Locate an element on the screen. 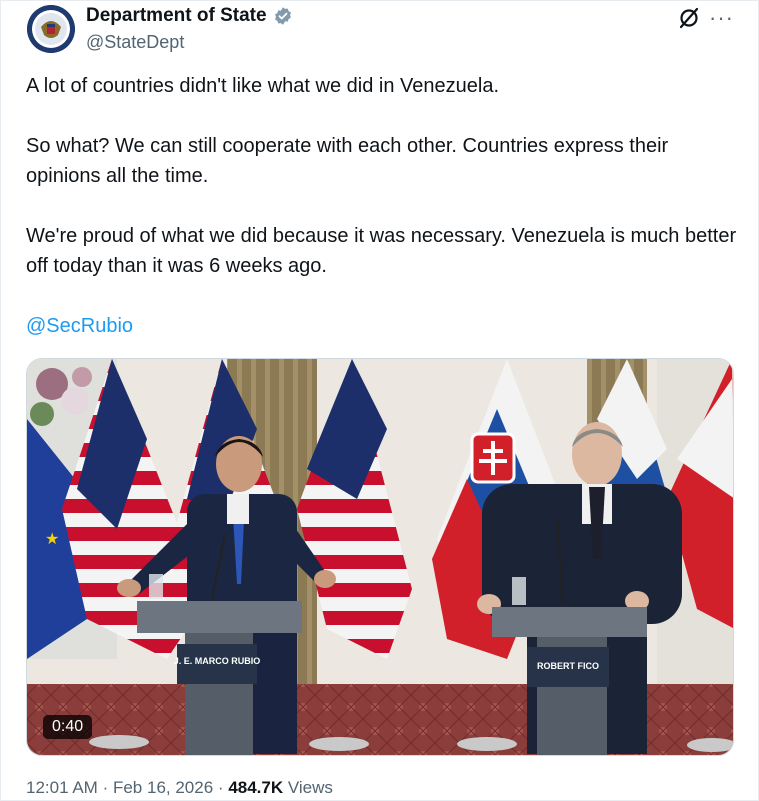  verified-badge-icon is located at coordinates (282, 16).